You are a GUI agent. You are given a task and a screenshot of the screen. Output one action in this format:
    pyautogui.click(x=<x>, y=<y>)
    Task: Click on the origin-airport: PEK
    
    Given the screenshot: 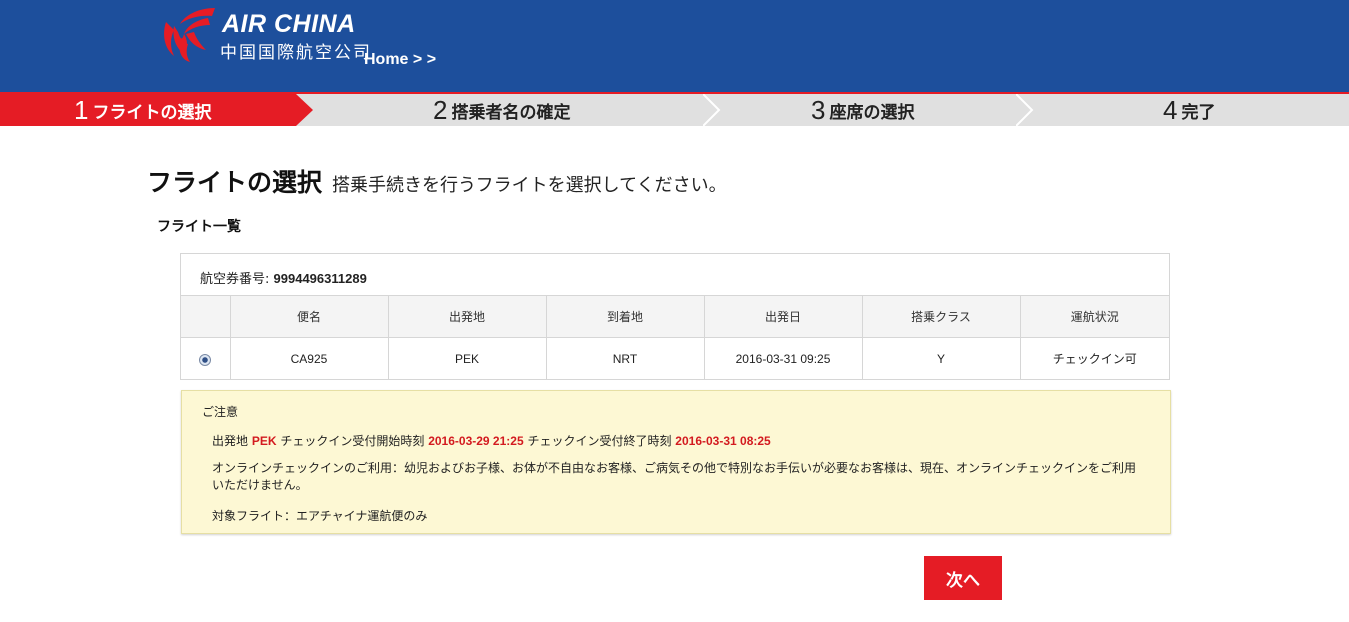 What is the action you would take?
    pyautogui.click(x=264, y=441)
    